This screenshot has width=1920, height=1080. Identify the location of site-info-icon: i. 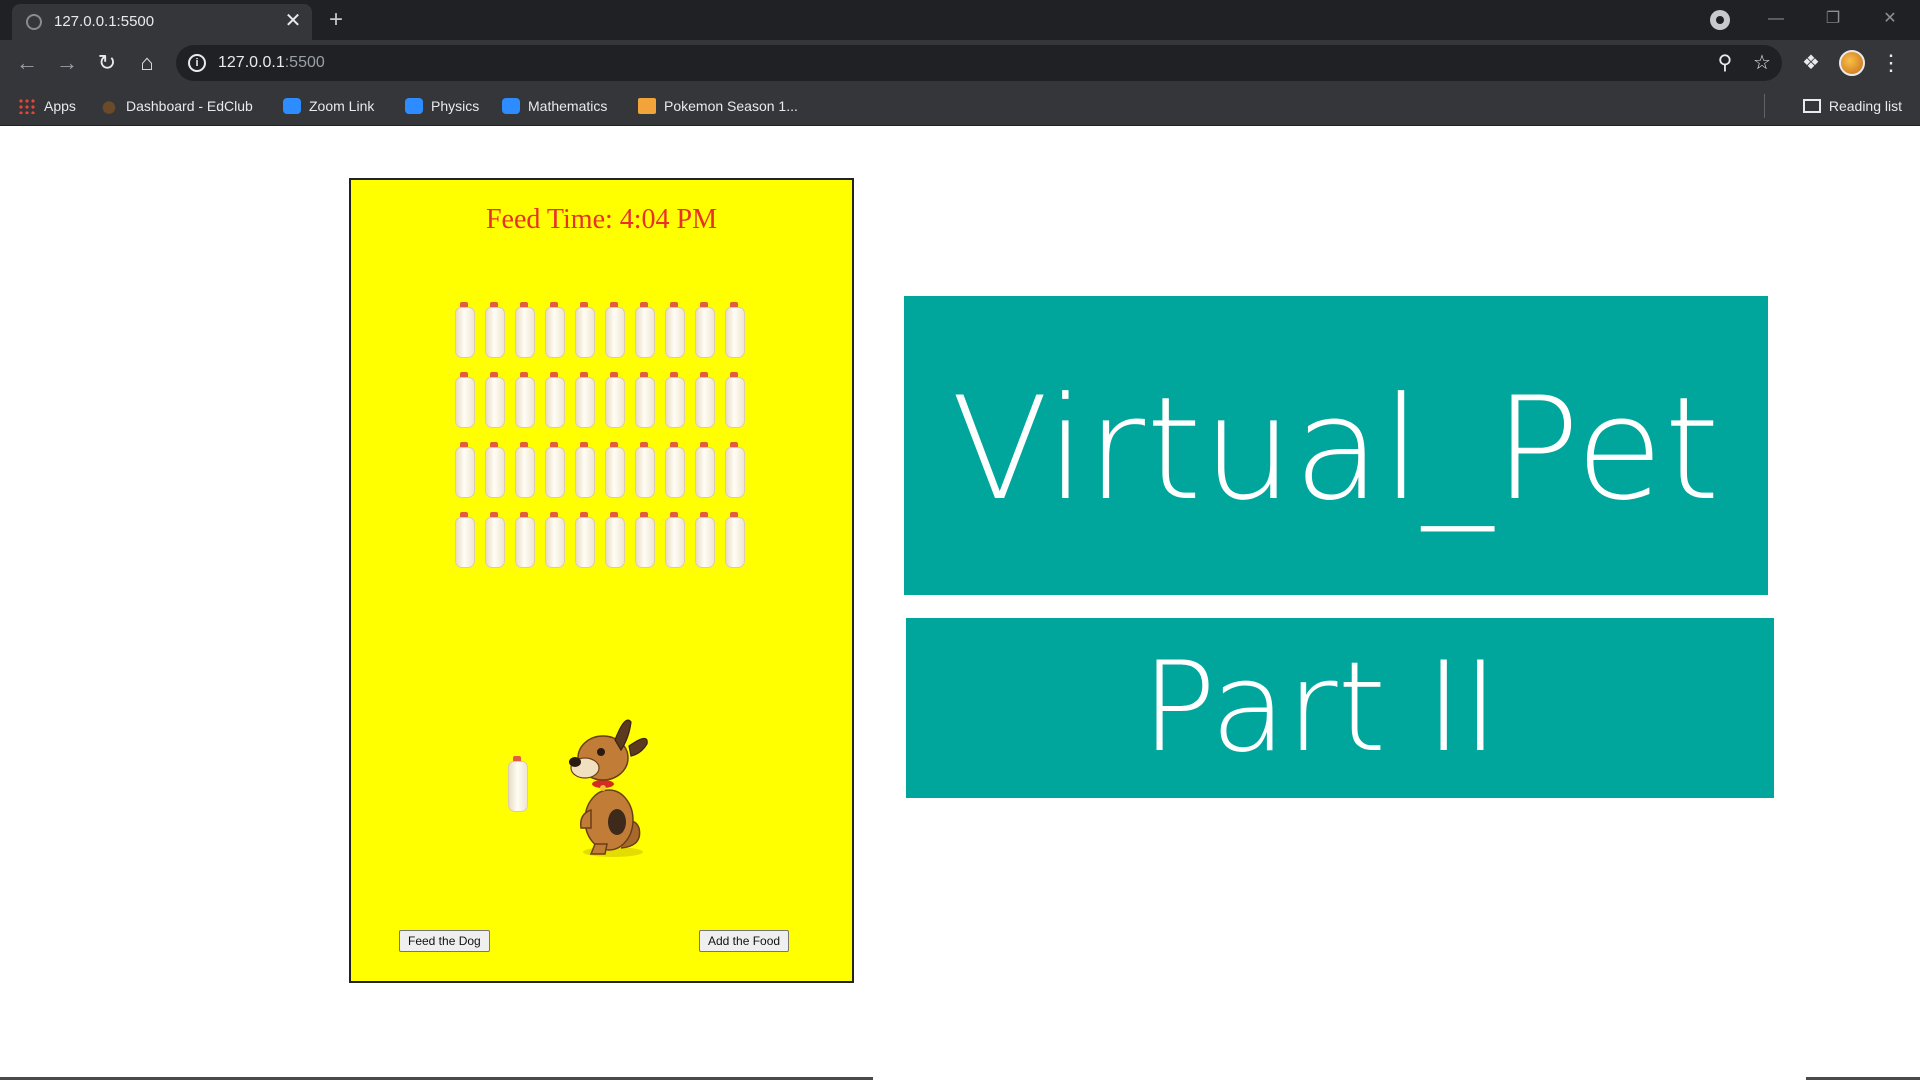
(197, 63).